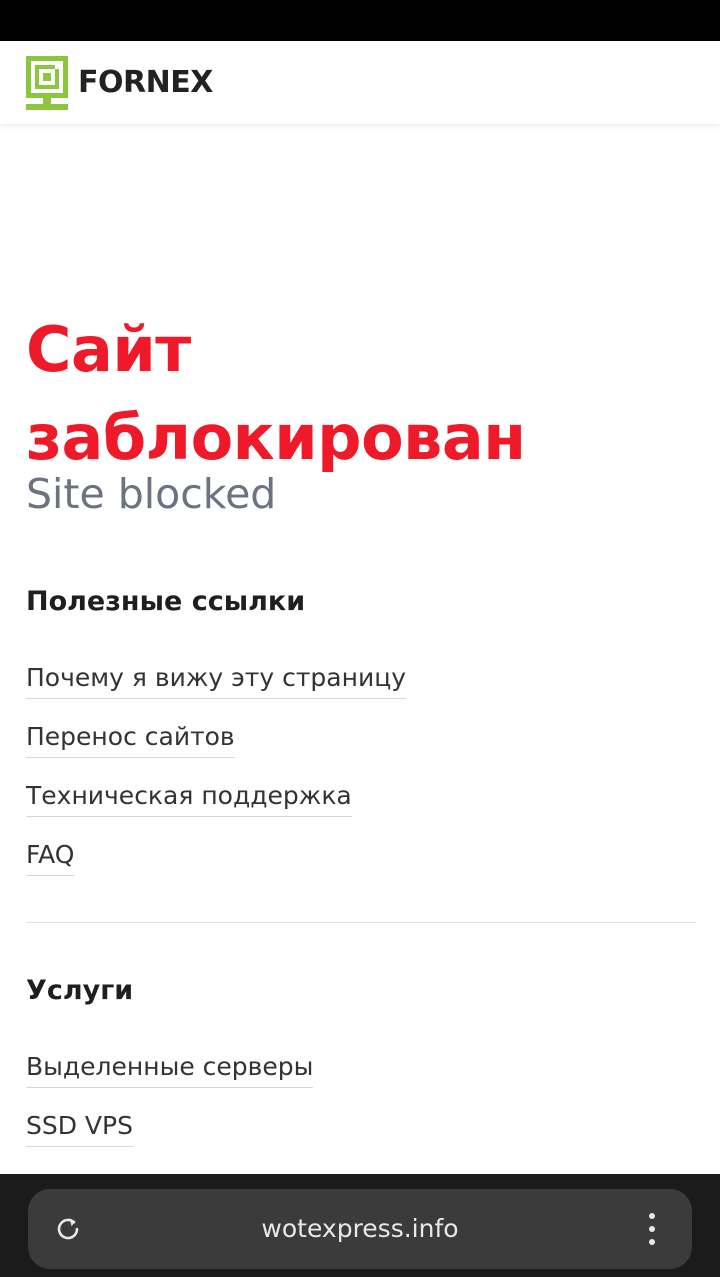 This screenshot has height=1277, width=720. Describe the element at coordinates (151, 494) in the screenshot. I see `page-subtitle: Site blocked` at that location.